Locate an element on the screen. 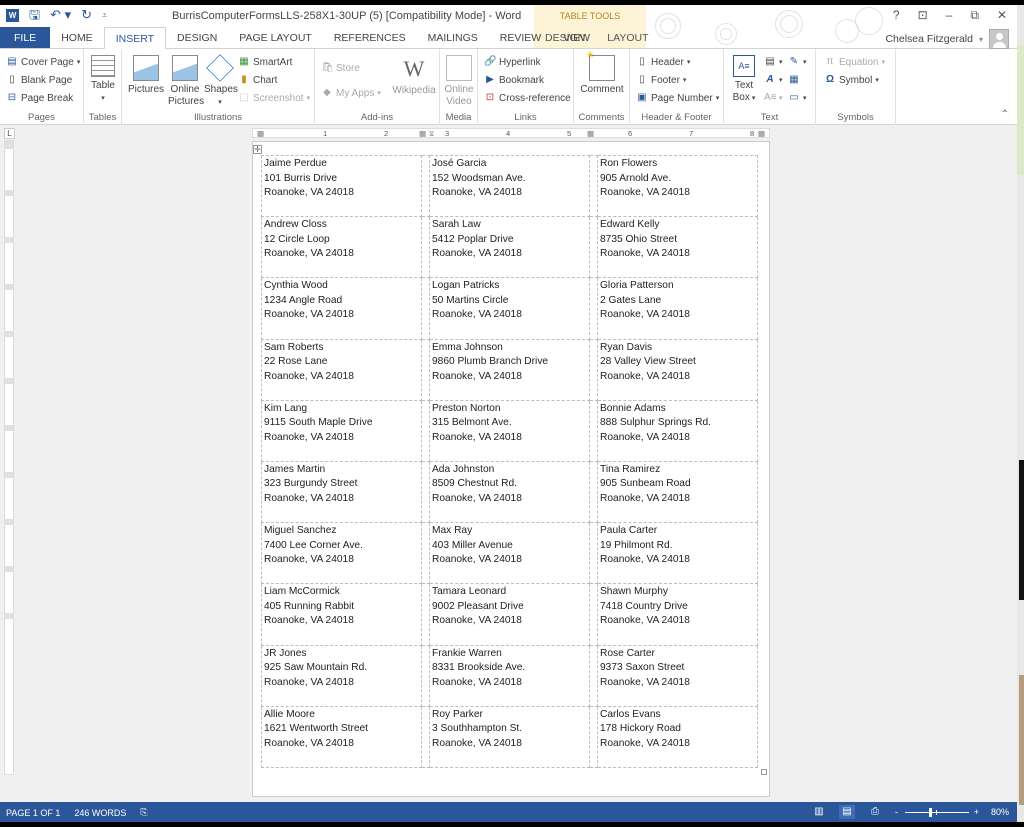 The width and height of the screenshot is (1024, 827). minimize-icon: – is located at coordinates (949, 15).